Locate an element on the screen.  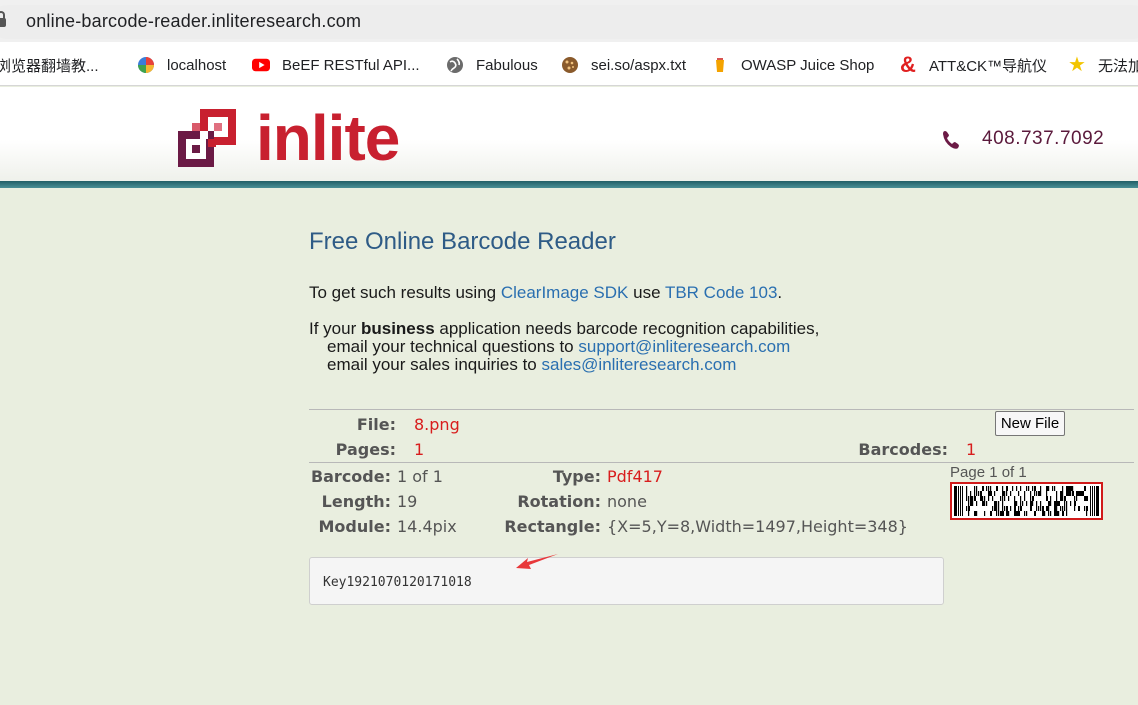
inlite-logo-icon is located at coordinates (207, 138).